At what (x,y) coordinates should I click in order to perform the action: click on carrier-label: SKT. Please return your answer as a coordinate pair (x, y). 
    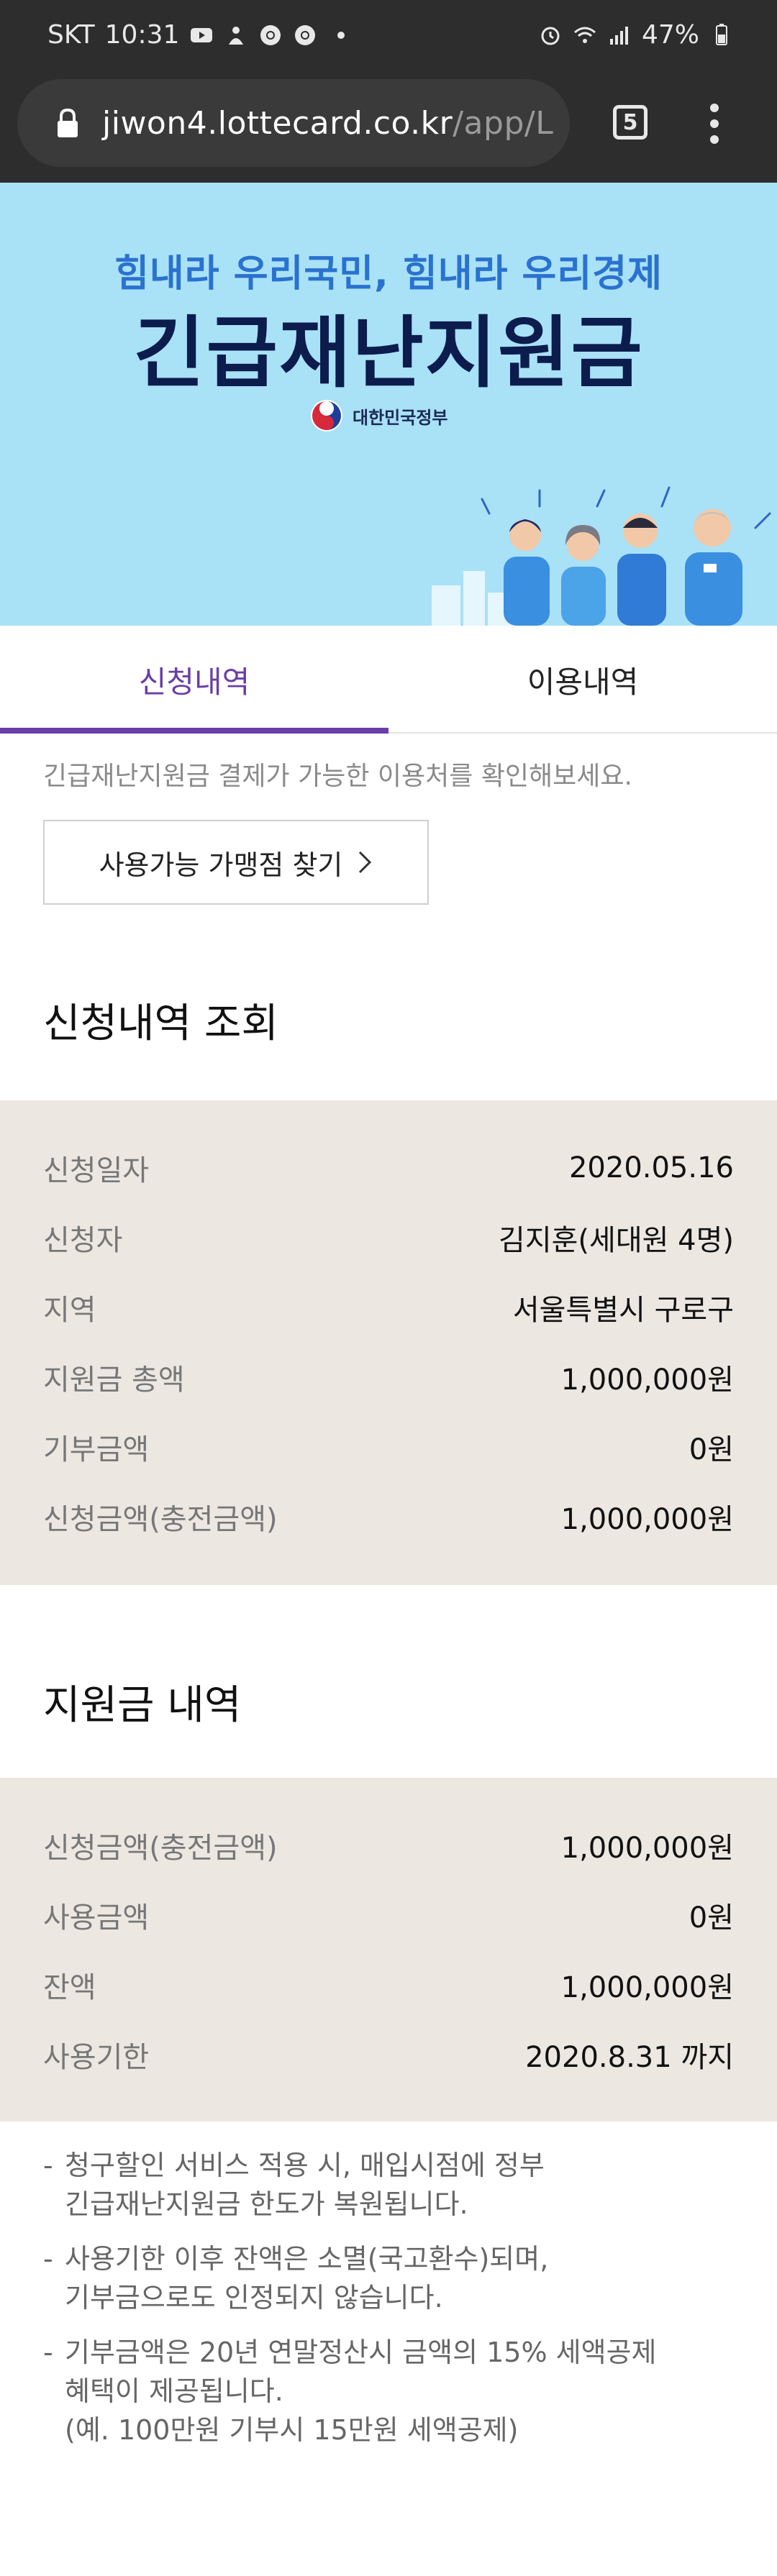
    Looking at the image, I should click on (71, 35).